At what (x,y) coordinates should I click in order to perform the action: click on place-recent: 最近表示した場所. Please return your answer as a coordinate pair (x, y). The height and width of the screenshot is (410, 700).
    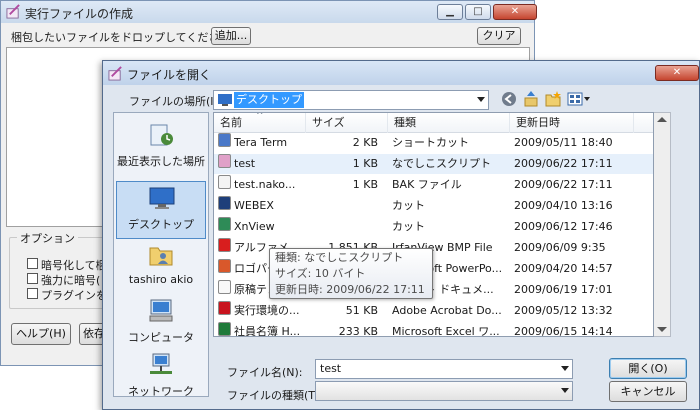
    Looking at the image, I should click on (161, 148).